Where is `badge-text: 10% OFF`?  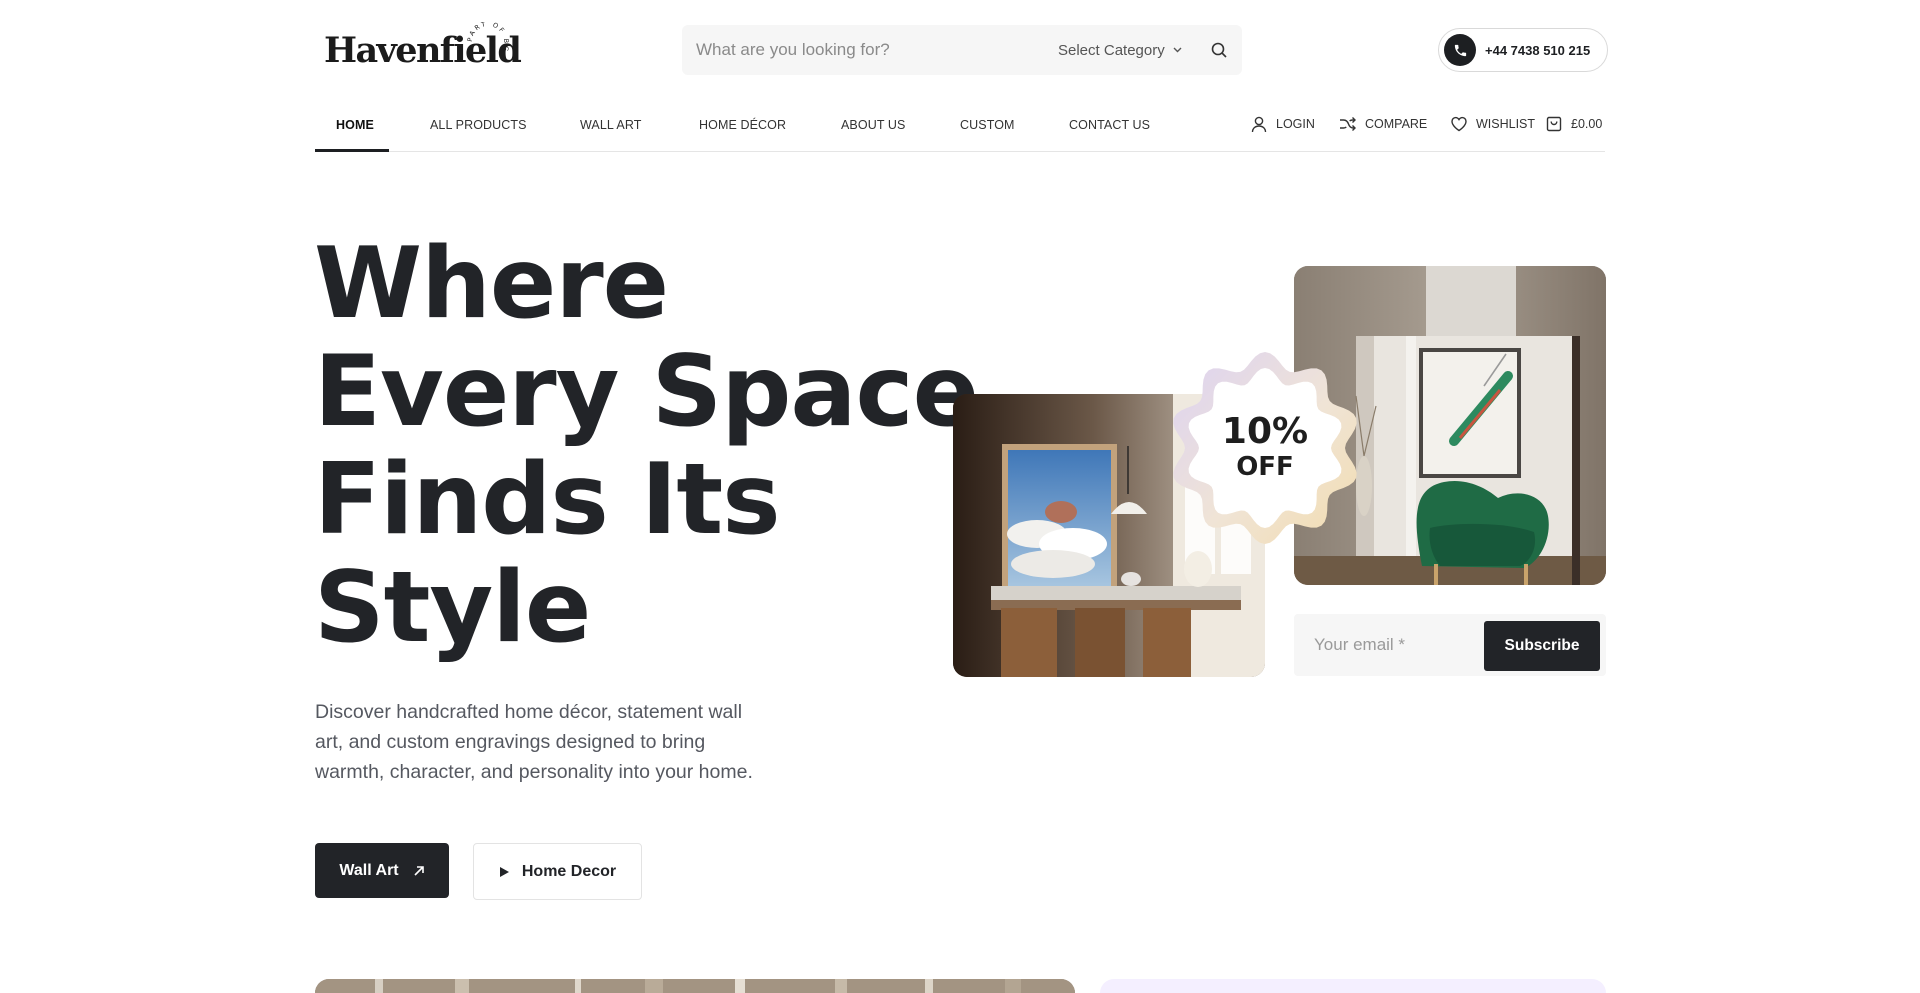
badge-text: 10% OFF is located at coordinates (1265, 446).